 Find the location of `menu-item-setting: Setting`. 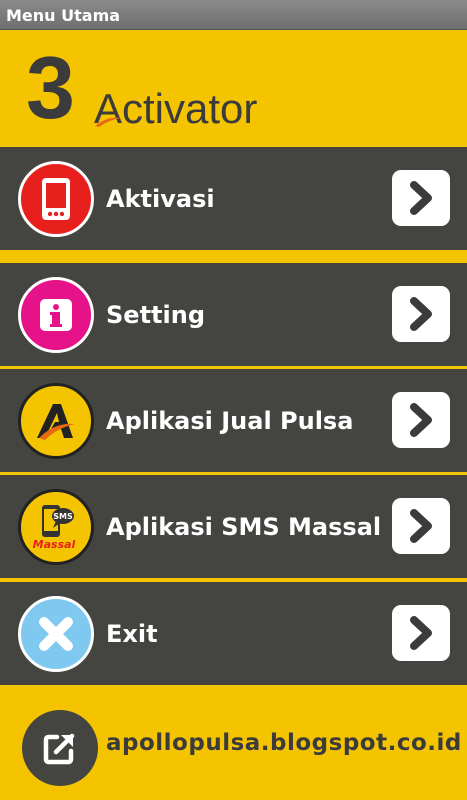

menu-item-setting: Setting is located at coordinates (233, 314).